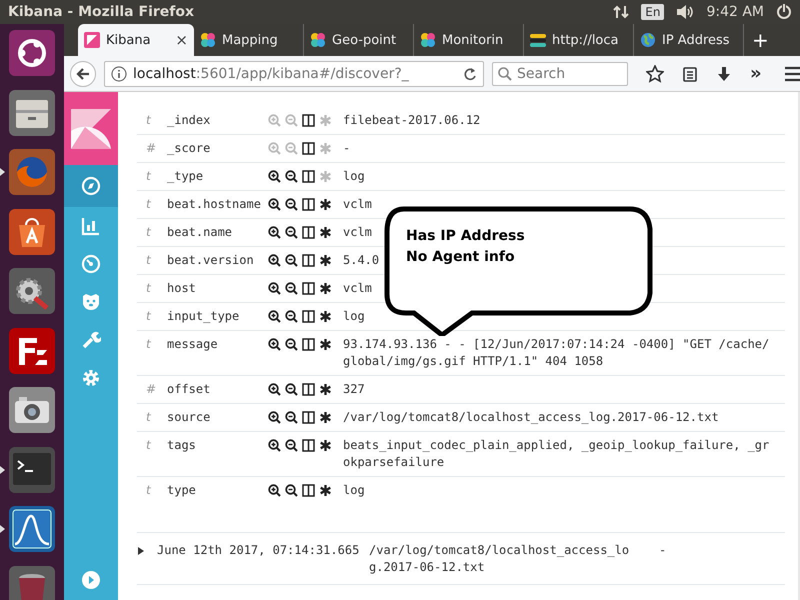  What do you see at coordinates (499, 559) in the screenshot?
I see `document-source: /var/log/tomcat8/localhost_access_log.2017-06-12.txt` at bounding box center [499, 559].